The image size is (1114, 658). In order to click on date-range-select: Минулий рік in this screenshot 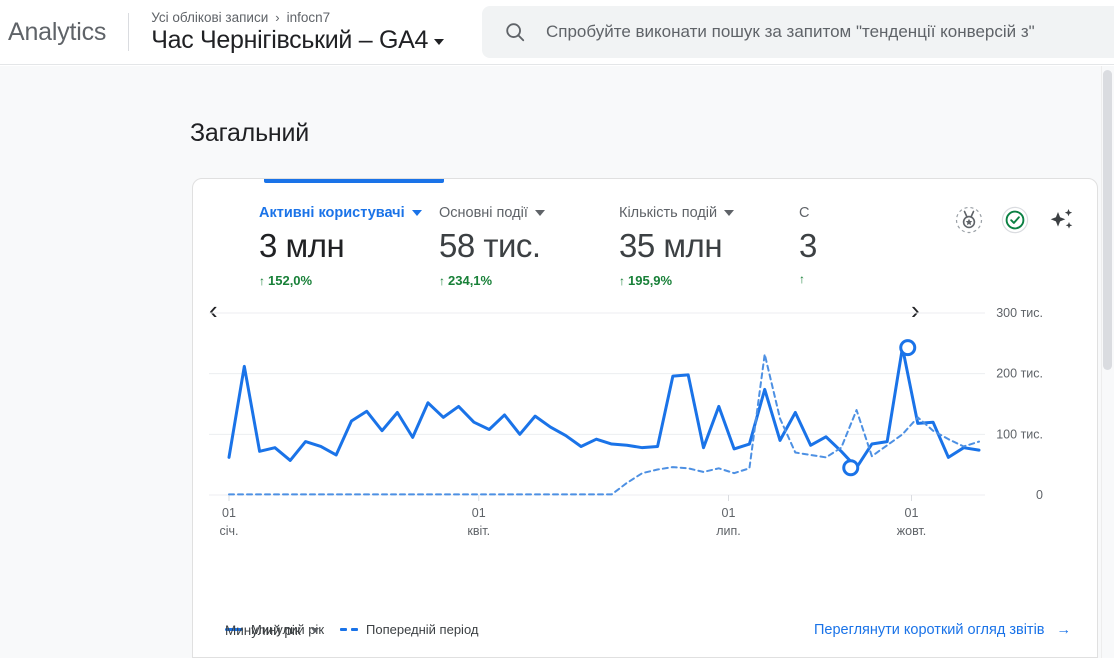, I will do `click(272, 630)`.